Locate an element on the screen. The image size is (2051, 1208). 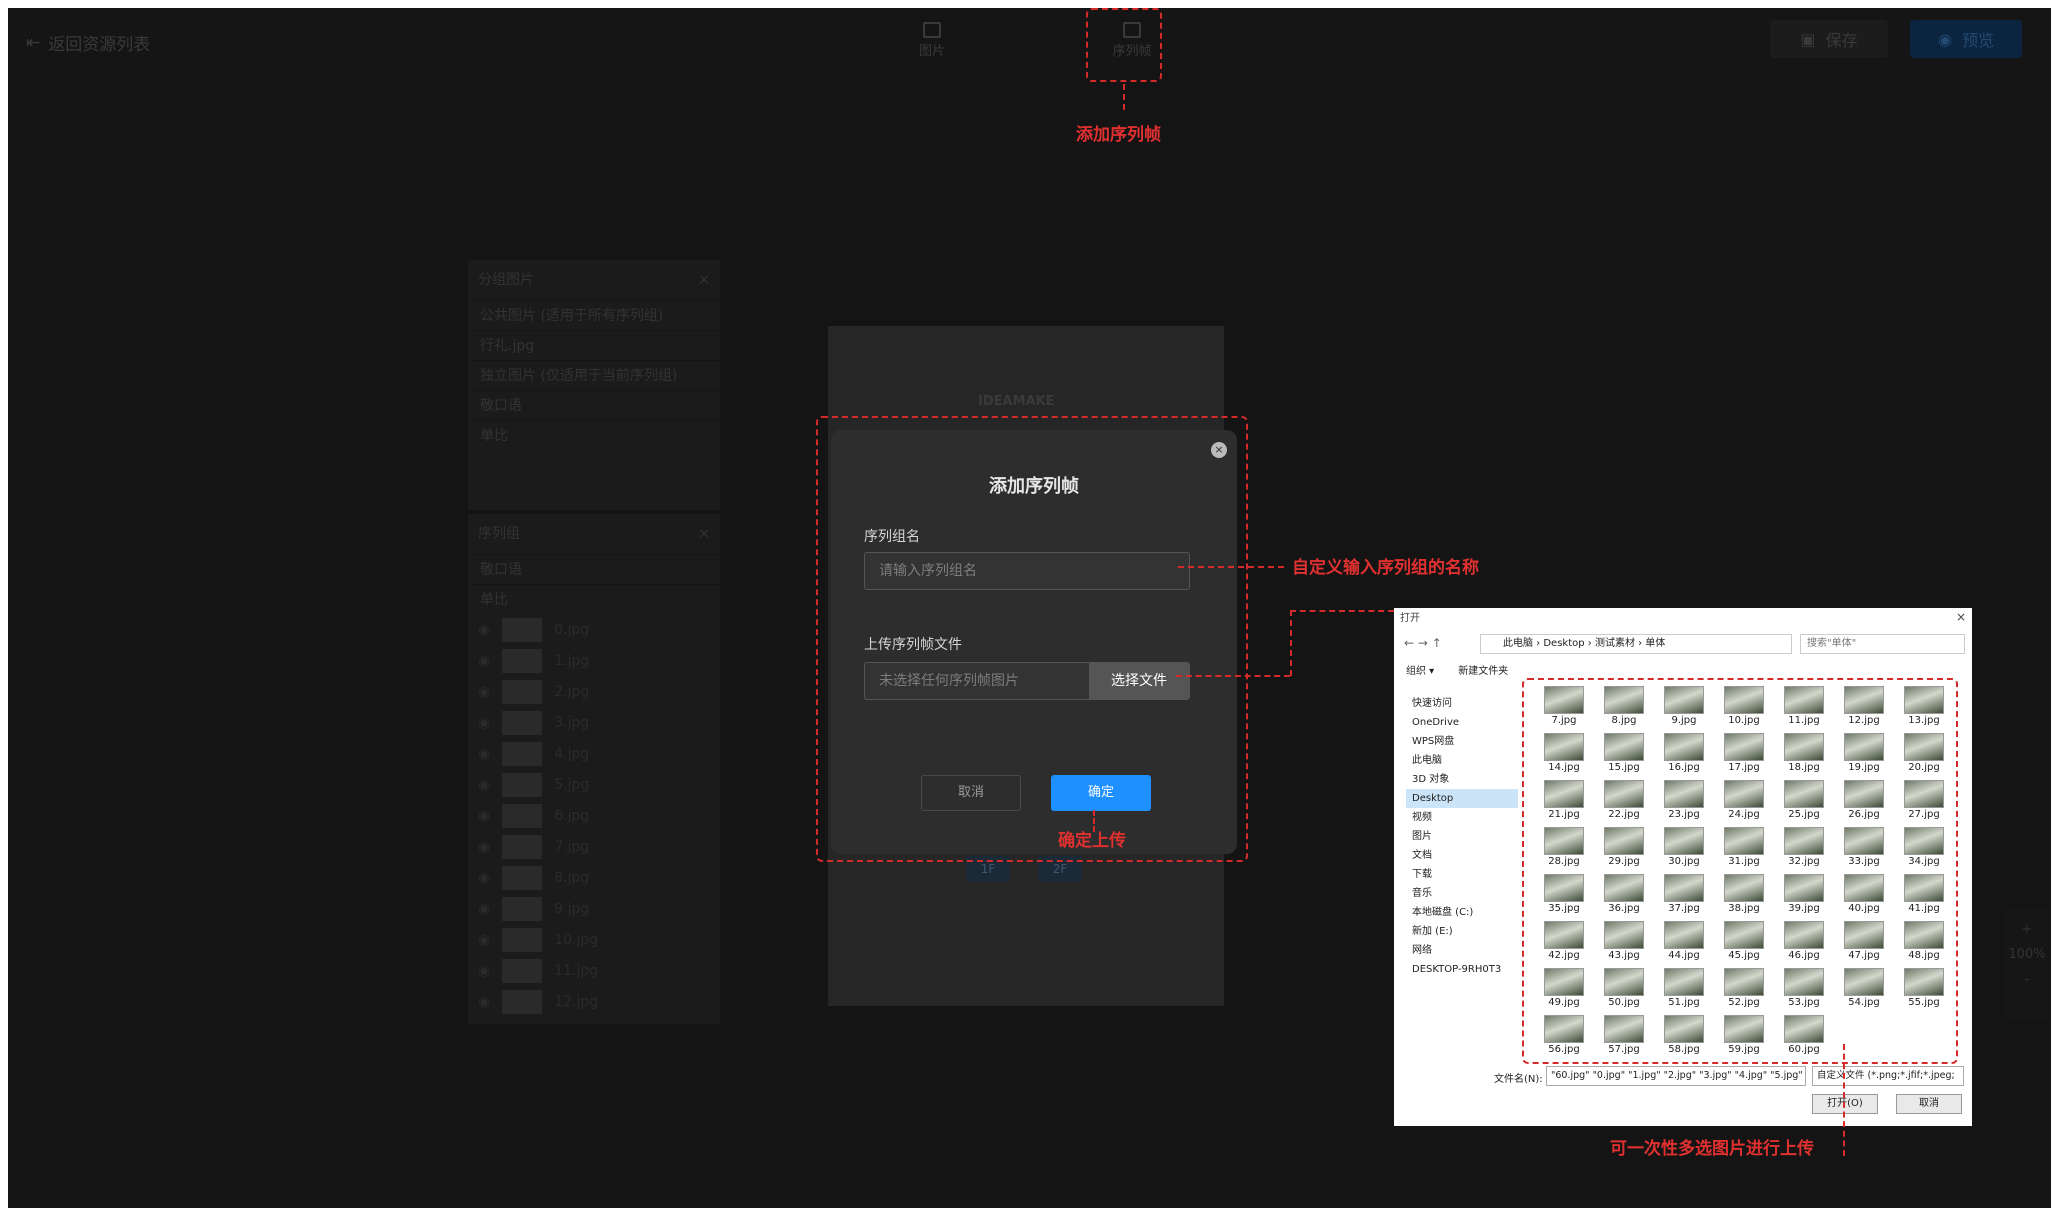
annotation-confirm-upload: 确定上传 is located at coordinates (1092, 841).